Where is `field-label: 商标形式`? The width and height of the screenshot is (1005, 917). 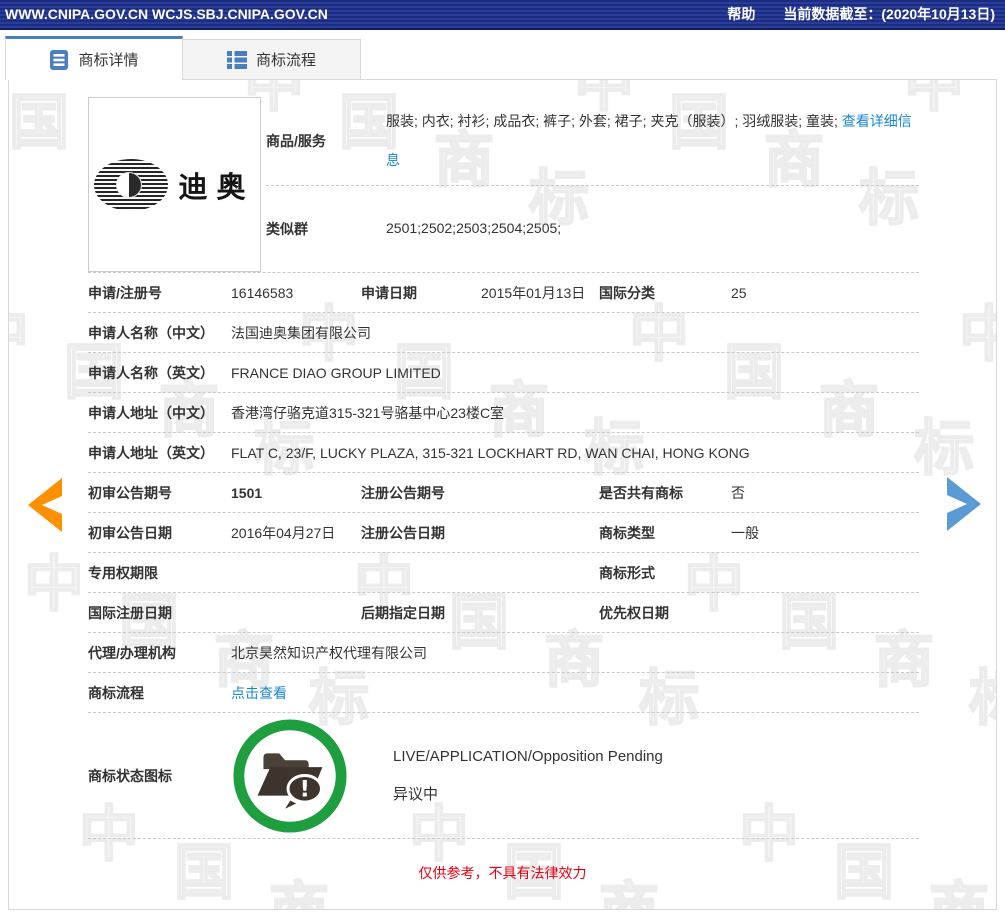 field-label: 商标形式 is located at coordinates (627, 572).